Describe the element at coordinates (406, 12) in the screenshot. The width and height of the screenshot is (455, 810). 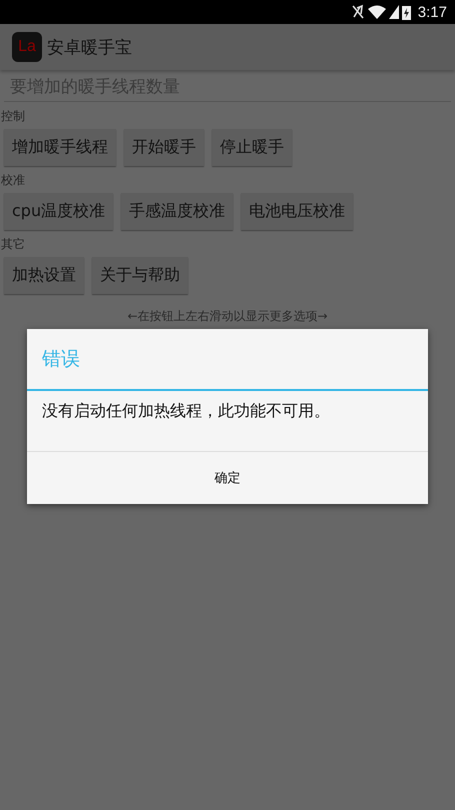
I see `battery-icon` at that location.